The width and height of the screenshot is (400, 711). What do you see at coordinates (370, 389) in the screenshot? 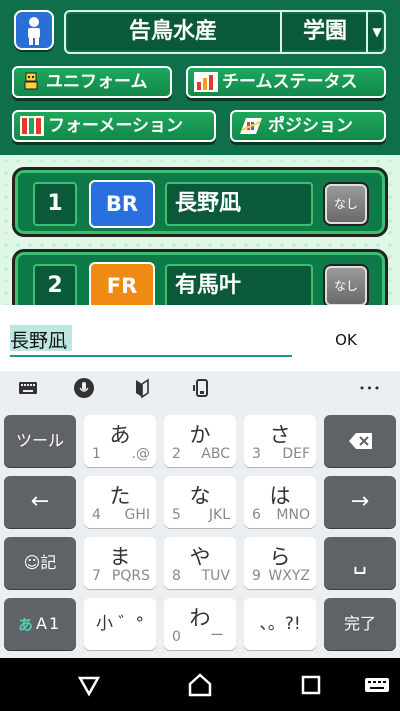
I see `more-options-icon: •••` at bounding box center [370, 389].